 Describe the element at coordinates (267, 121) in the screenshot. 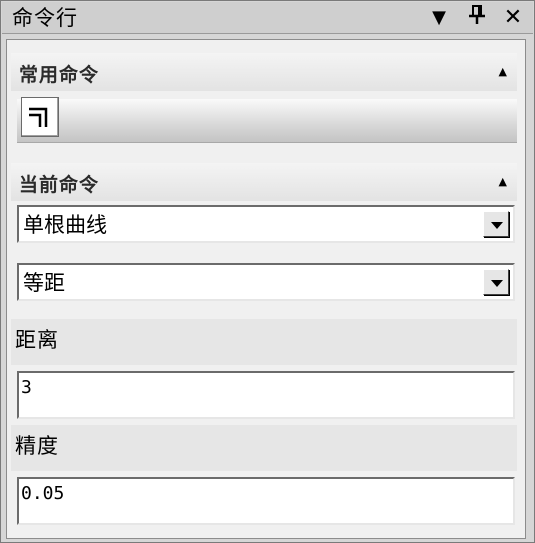

I see `common-commands-toolbar` at that location.